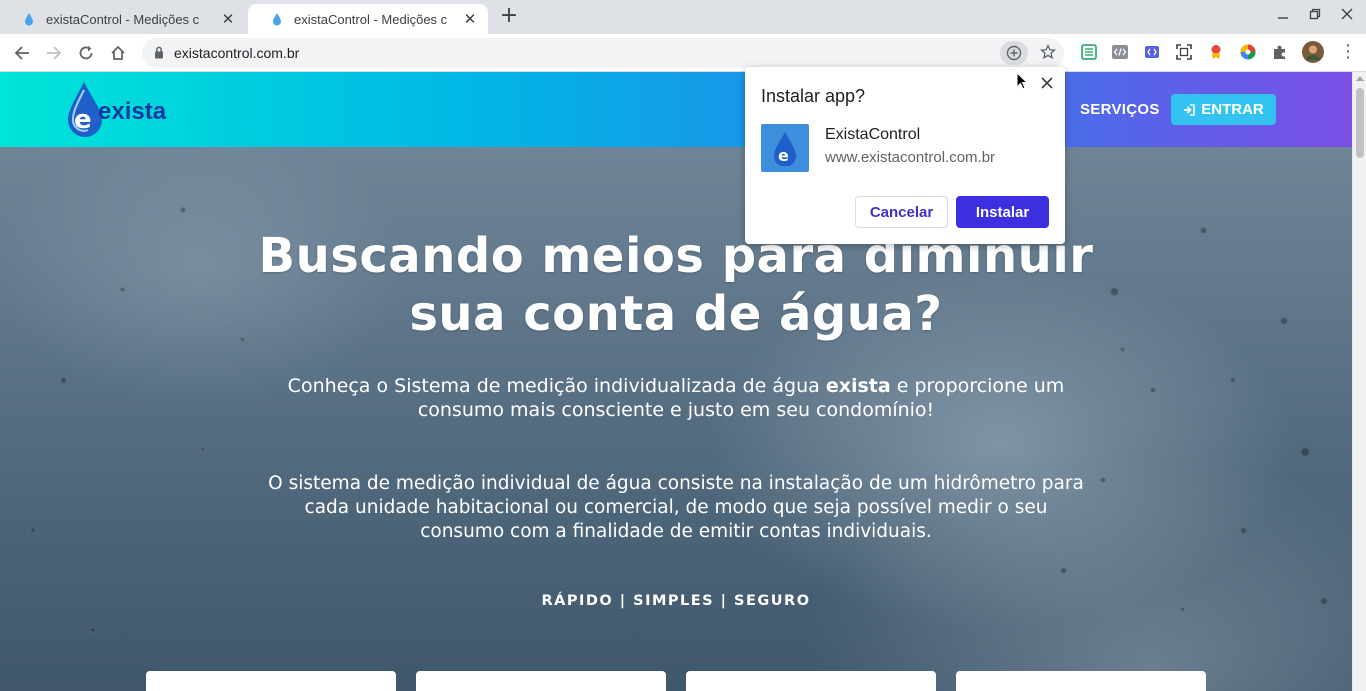  I want to click on hero-subtitle-brand: exista, so click(858, 386).